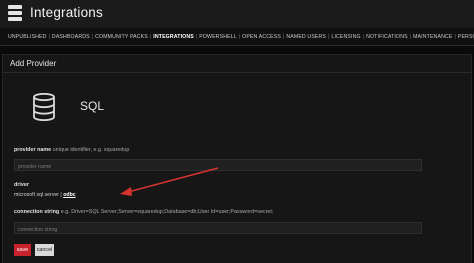  Describe the element at coordinates (36, 195) in the screenshot. I see `driver-option-mssql: microsoft sql server` at that location.